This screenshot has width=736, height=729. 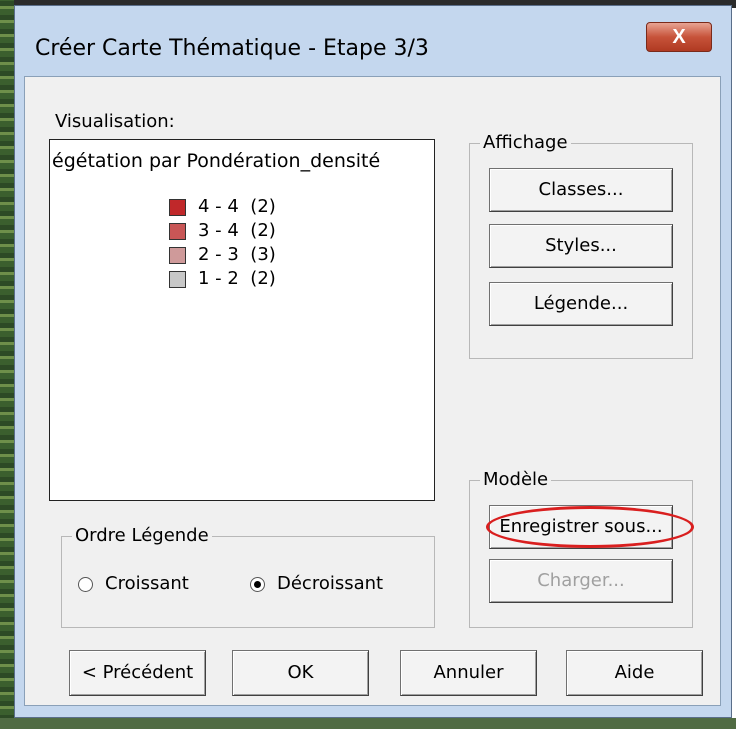 What do you see at coordinates (679, 37) in the screenshot?
I see `close-button: X` at bounding box center [679, 37].